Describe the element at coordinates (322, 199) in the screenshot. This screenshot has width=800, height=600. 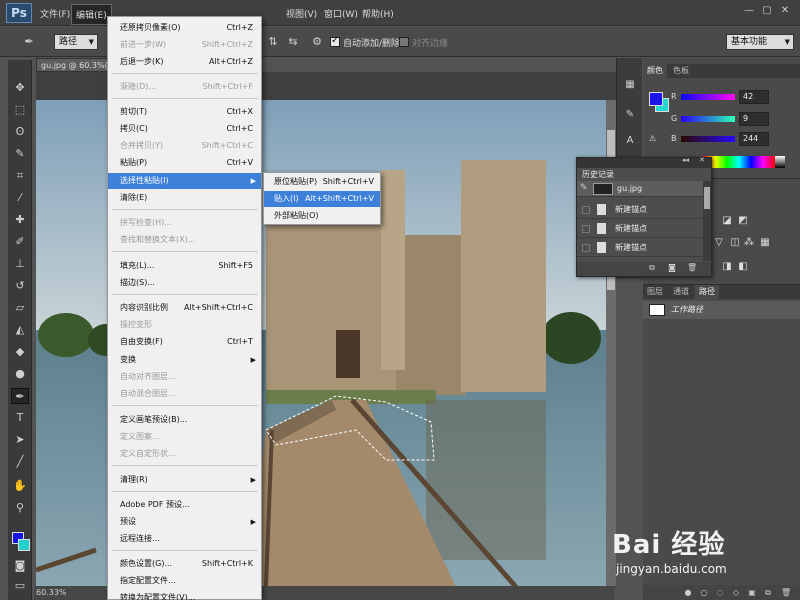
I see `menu-item-paste-into: 贴入(I) Alt+Shift+Ctrl+V` at that location.